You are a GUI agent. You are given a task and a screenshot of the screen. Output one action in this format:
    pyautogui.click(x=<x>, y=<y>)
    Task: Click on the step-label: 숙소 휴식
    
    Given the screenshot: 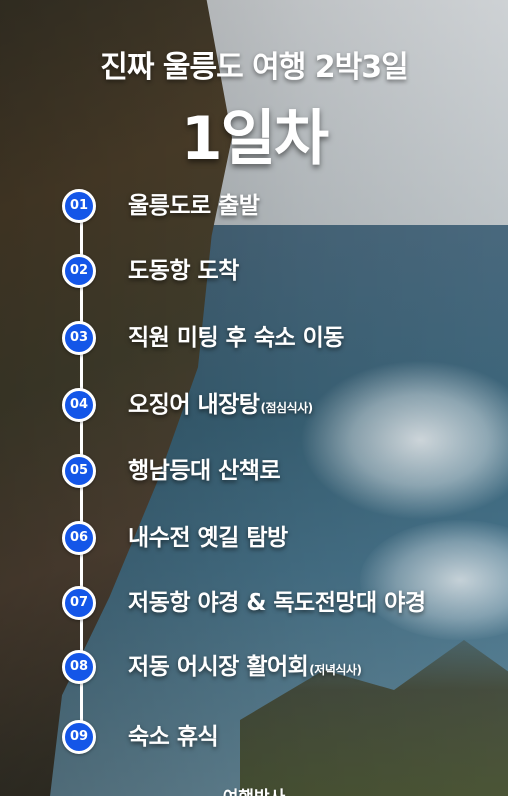 What is the action you would take?
    pyautogui.click(x=173, y=738)
    